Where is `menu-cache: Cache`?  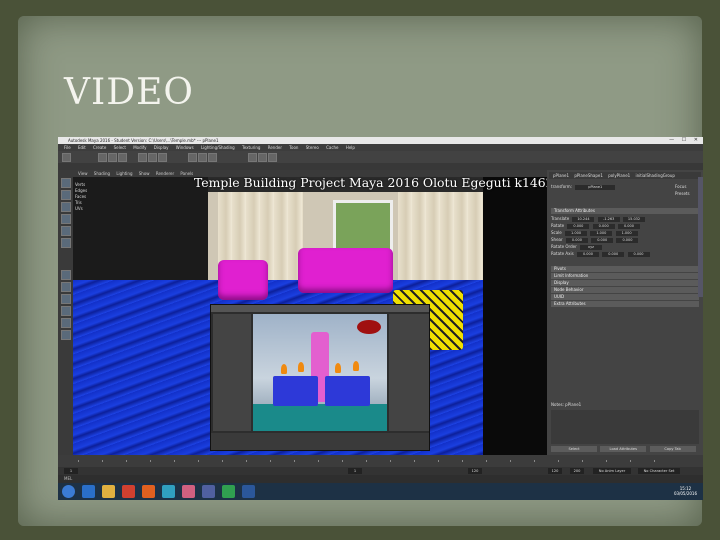 menu-cache: Cache is located at coordinates (332, 147).